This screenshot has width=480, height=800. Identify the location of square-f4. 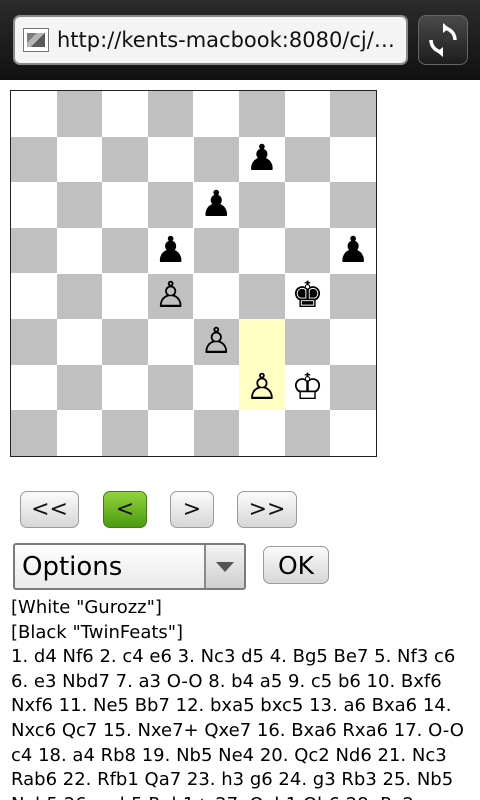
(262, 296).